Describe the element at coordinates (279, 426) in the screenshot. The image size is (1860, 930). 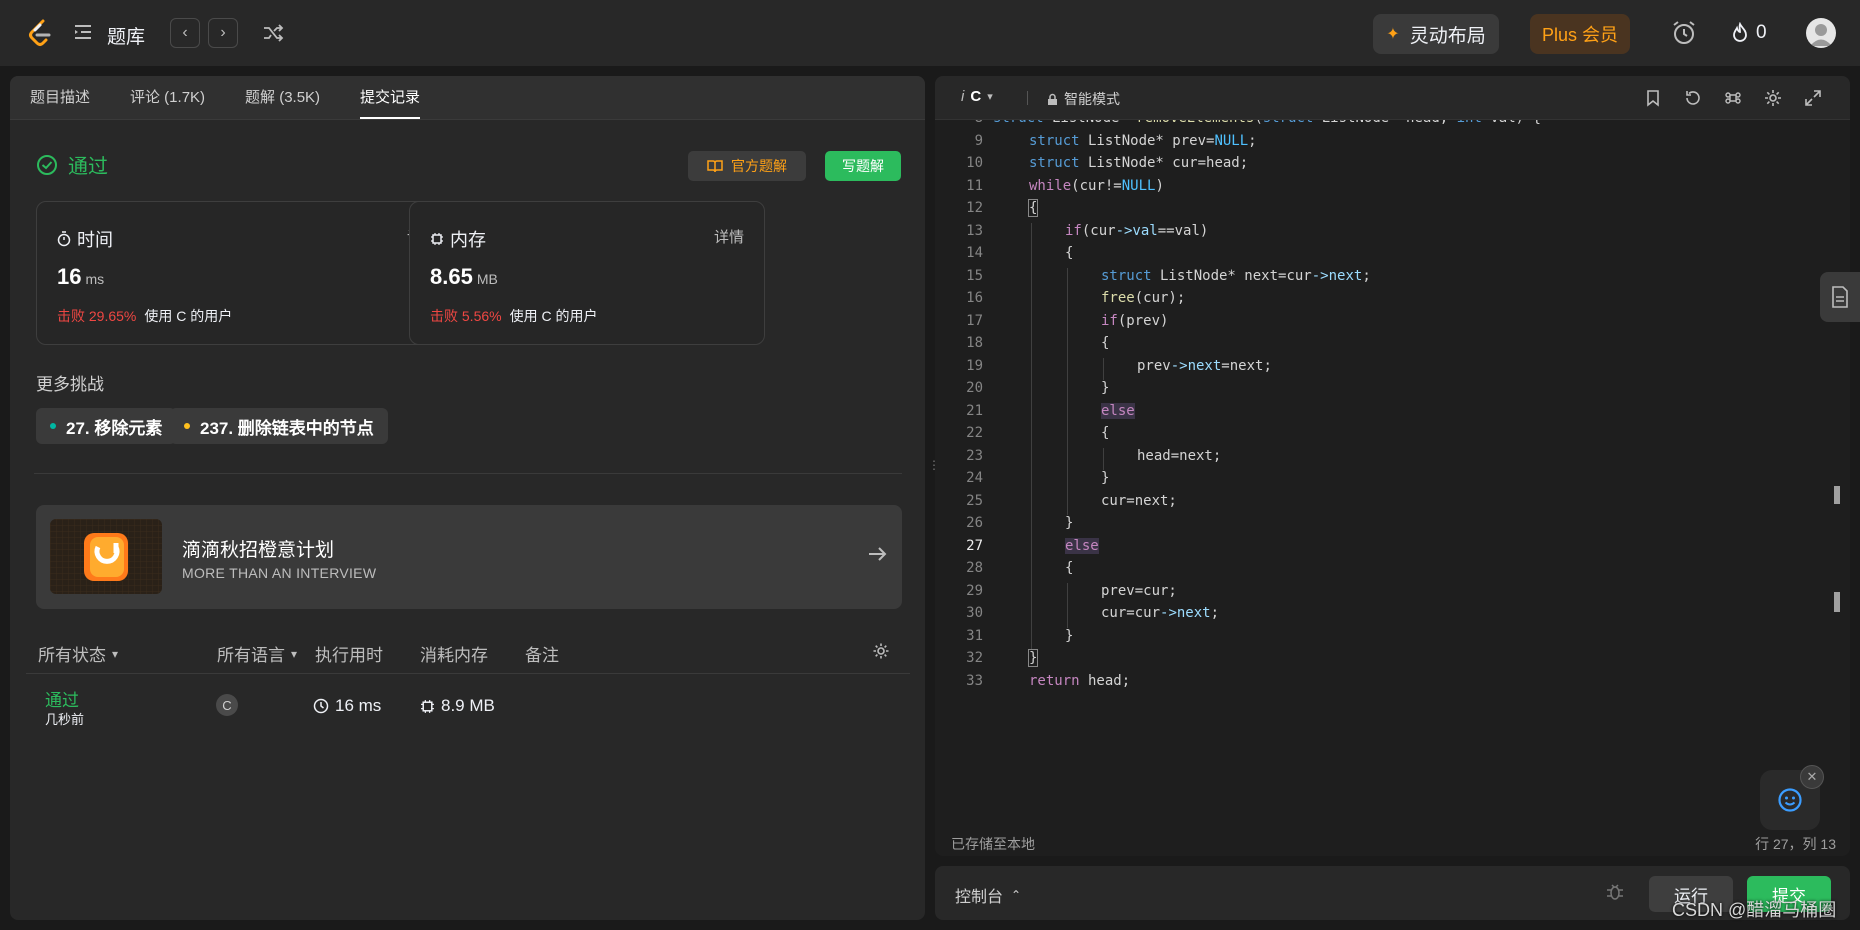
I see `challenge-chip-237: 237. 删除链表中的节点` at that location.